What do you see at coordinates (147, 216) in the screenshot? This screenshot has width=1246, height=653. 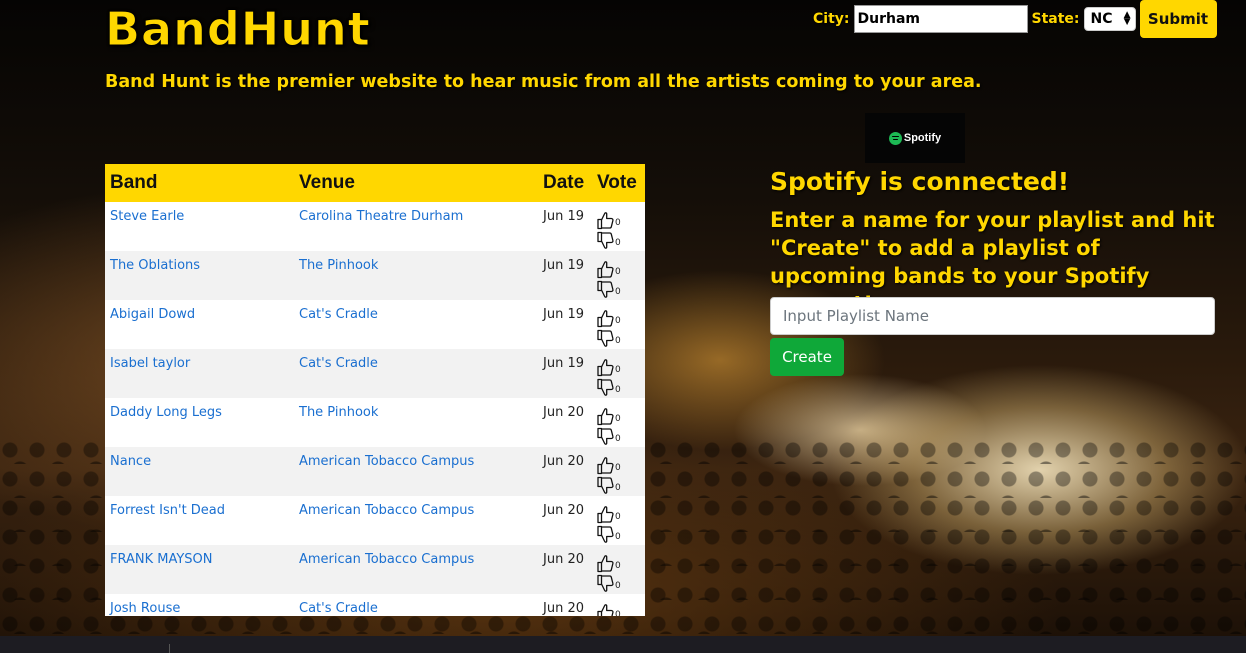 I see `band-link: Steve Earle` at bounding box center [147, 216].